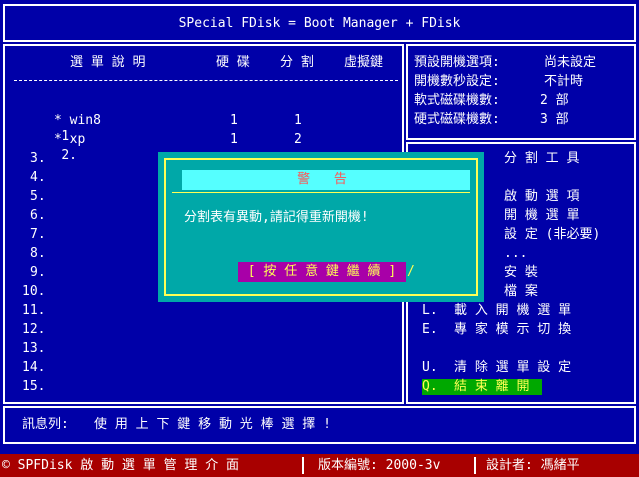  Describe the element at coordinates (206, 80) in the screenshot. I see `header-separator` at that location.